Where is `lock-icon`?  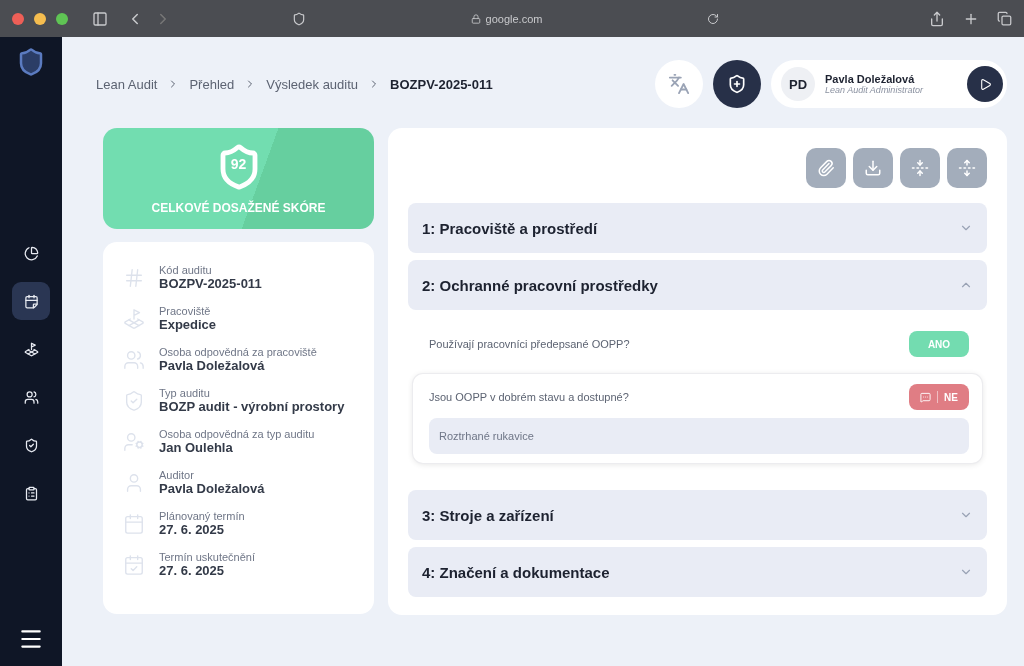
lock-icon is located at coordinates (475, 18).